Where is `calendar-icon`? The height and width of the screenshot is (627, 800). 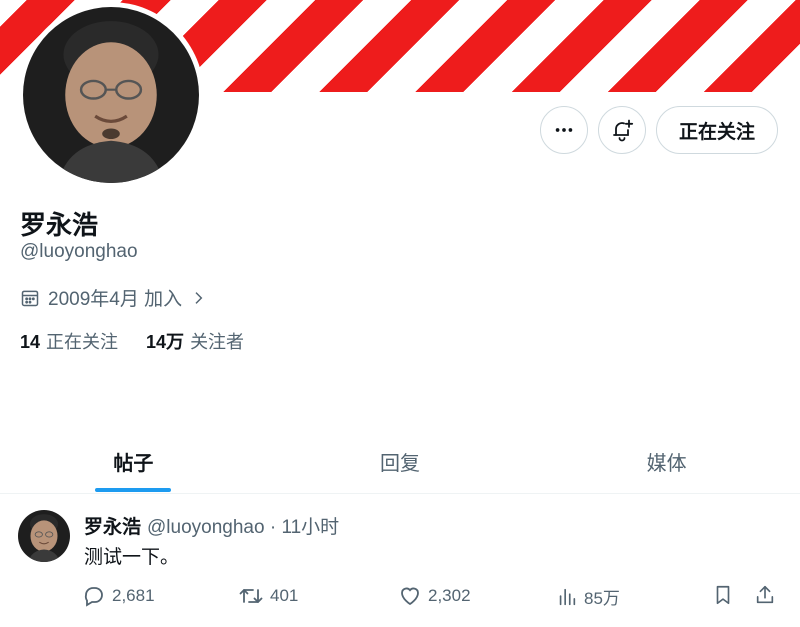 calendar-icon is located at coordinates (30, 298).